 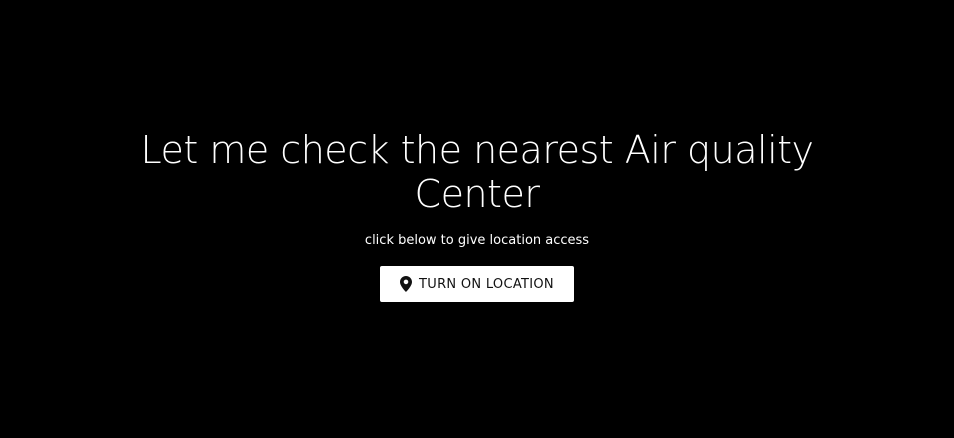 What do you see at coordinates (477, 240) in the screenshot?
I see `hero-subtitle: click below to give location access` at bounding box center [477, 240].